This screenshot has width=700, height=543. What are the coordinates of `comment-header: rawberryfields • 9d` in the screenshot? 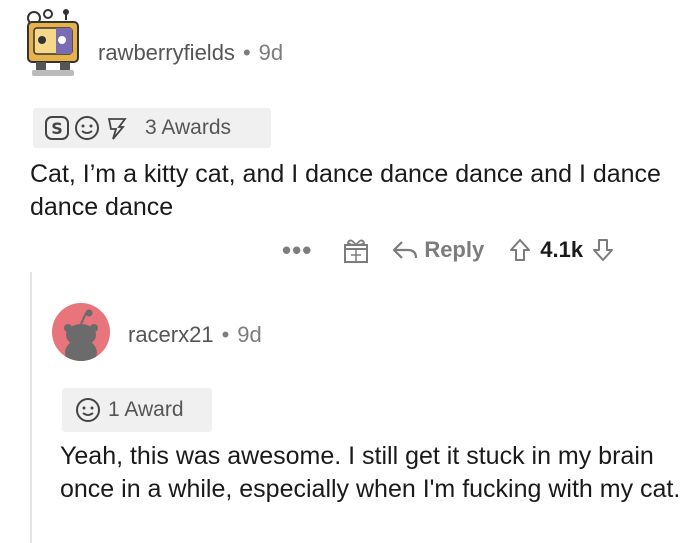 It's located at (190, 53).